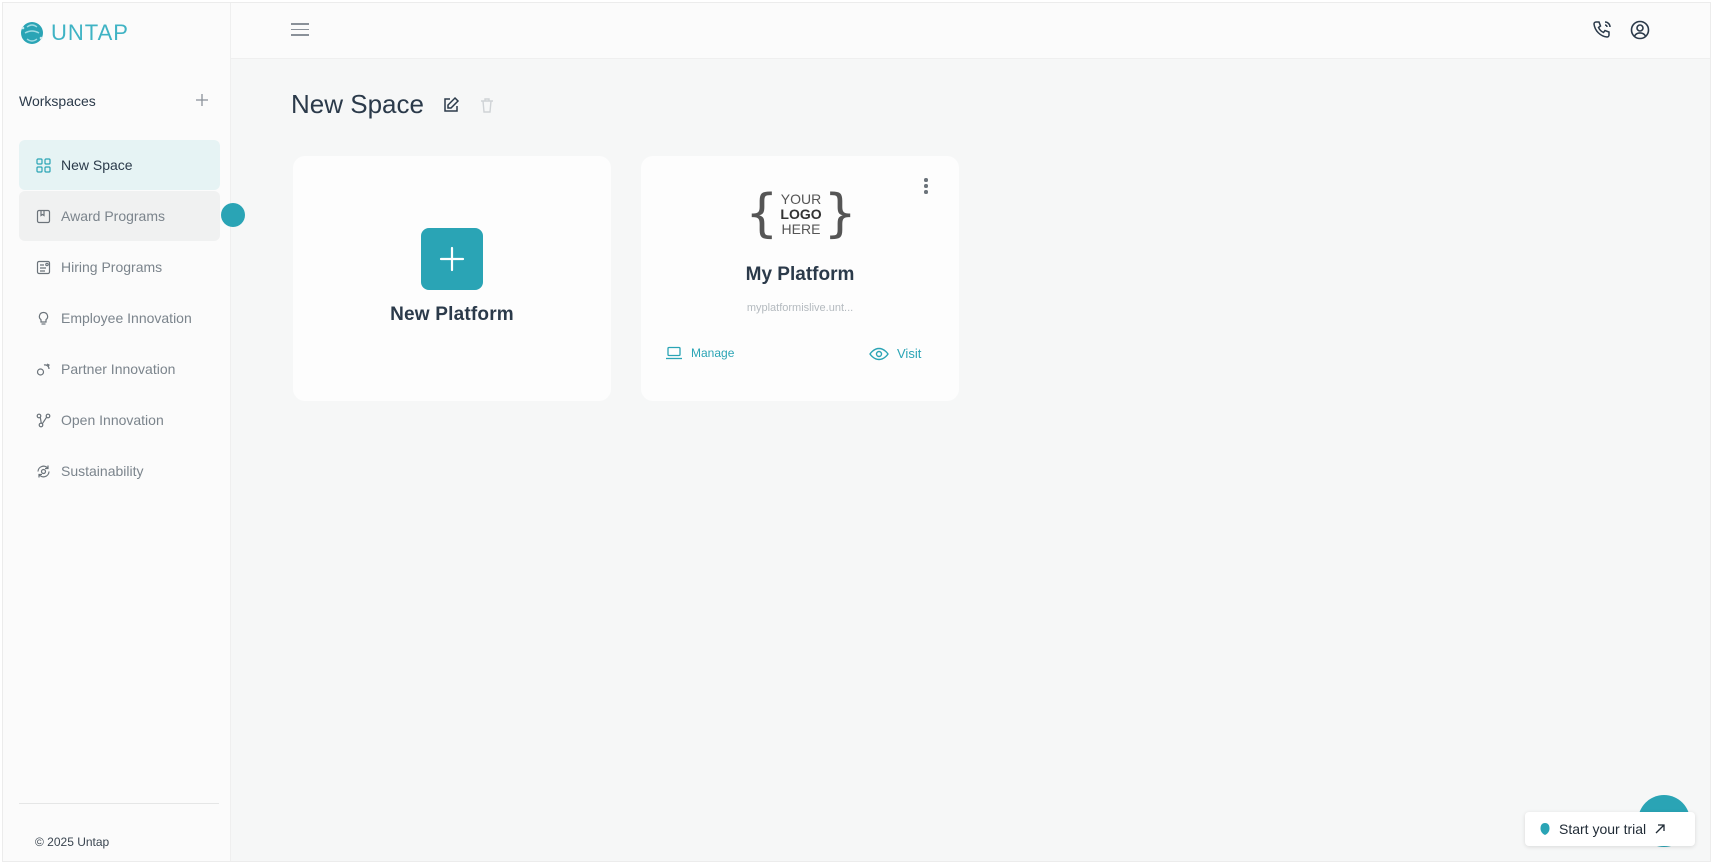 Image resolution: width=1715 pixels, height=864 pixels. Describe the element at coordinates (357, 104) in the screenshot. I see `page-title: New Space` at that location.